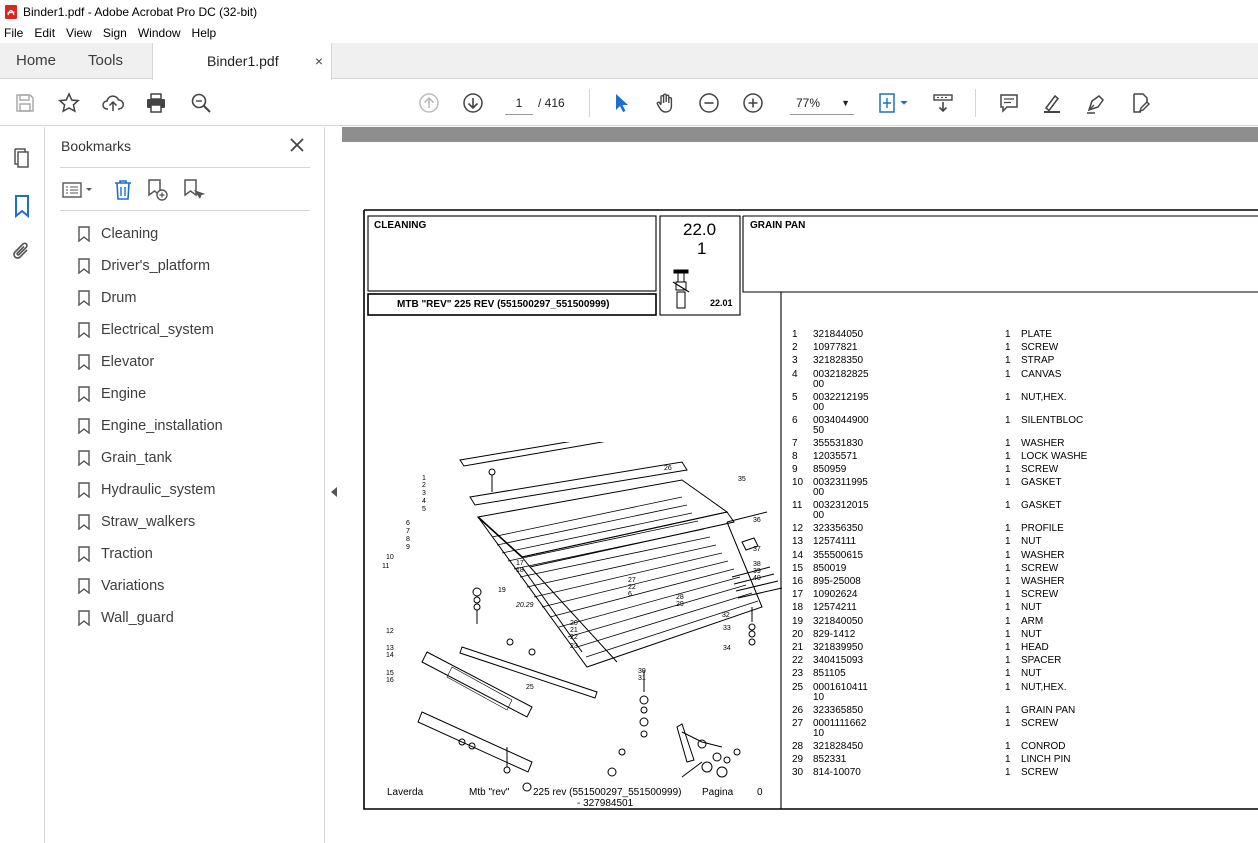  I want to click on menu-view: View, so click(79, 33).